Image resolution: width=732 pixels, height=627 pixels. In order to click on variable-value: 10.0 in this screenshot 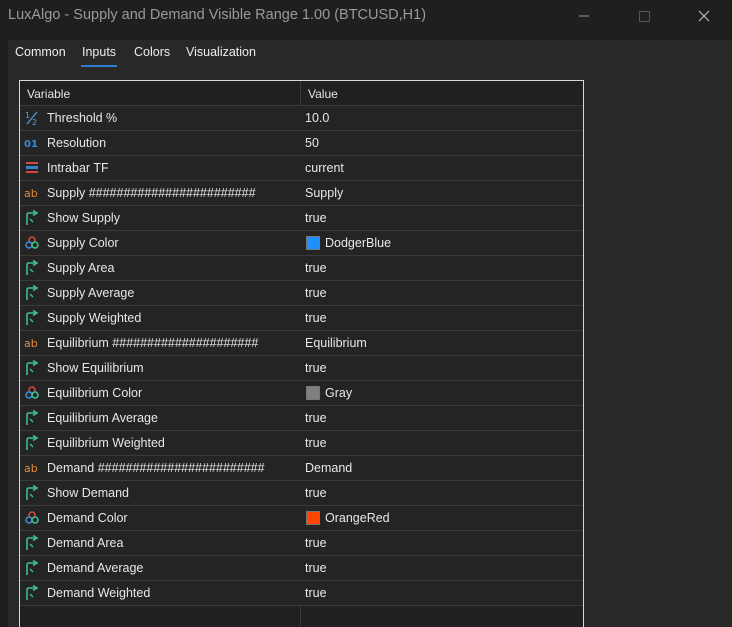, I will do `click(317, 118)`.